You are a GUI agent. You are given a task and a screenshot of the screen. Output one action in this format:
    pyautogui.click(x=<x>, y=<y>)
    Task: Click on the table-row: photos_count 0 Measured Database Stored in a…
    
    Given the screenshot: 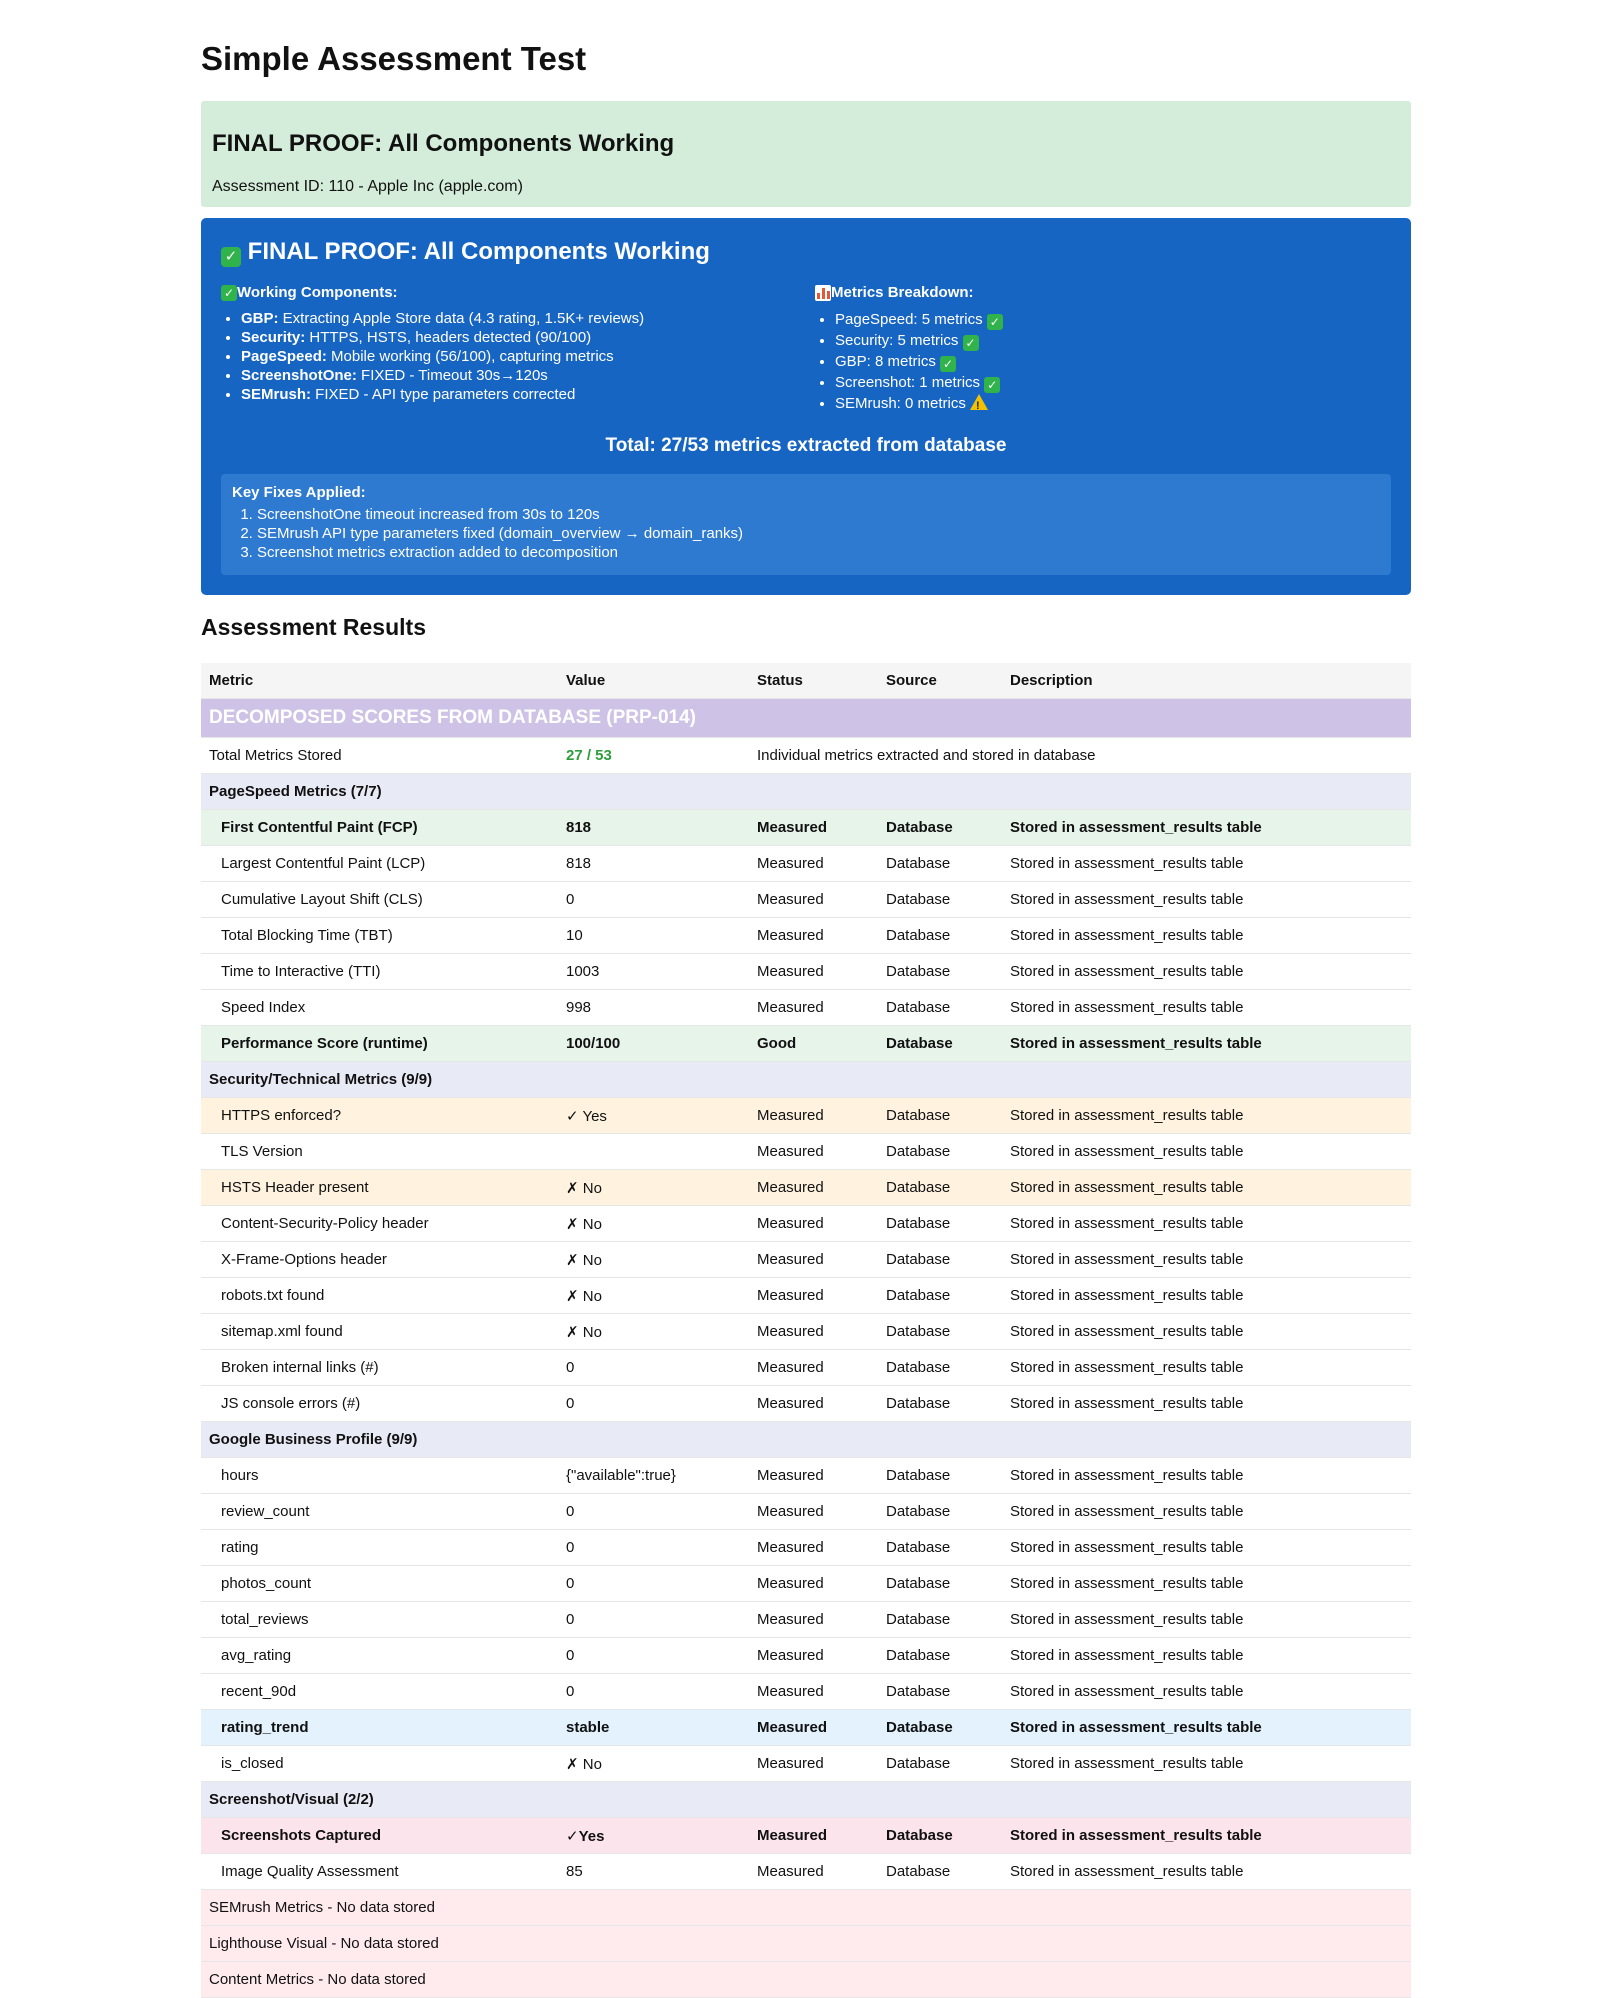 What is the action you would take?
    pyautogui.click(x=806, y=1583)
    